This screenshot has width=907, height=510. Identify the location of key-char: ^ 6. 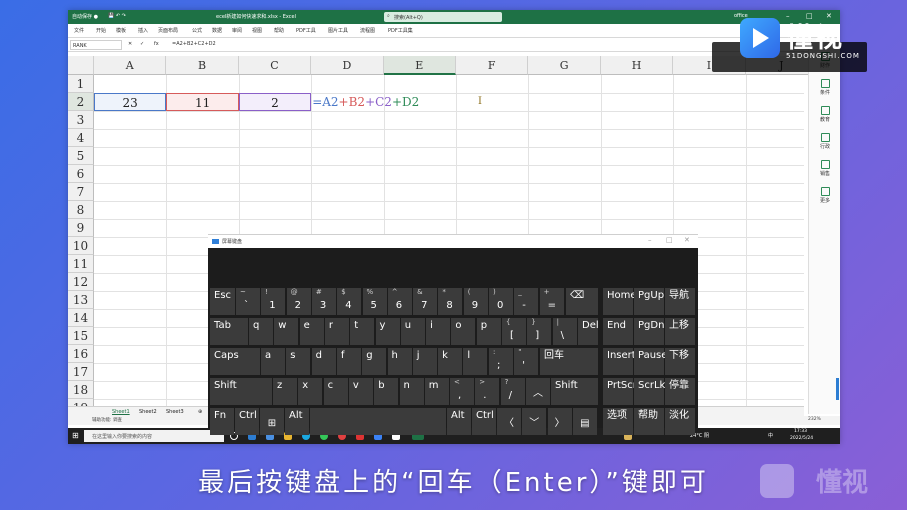
(399, 301).